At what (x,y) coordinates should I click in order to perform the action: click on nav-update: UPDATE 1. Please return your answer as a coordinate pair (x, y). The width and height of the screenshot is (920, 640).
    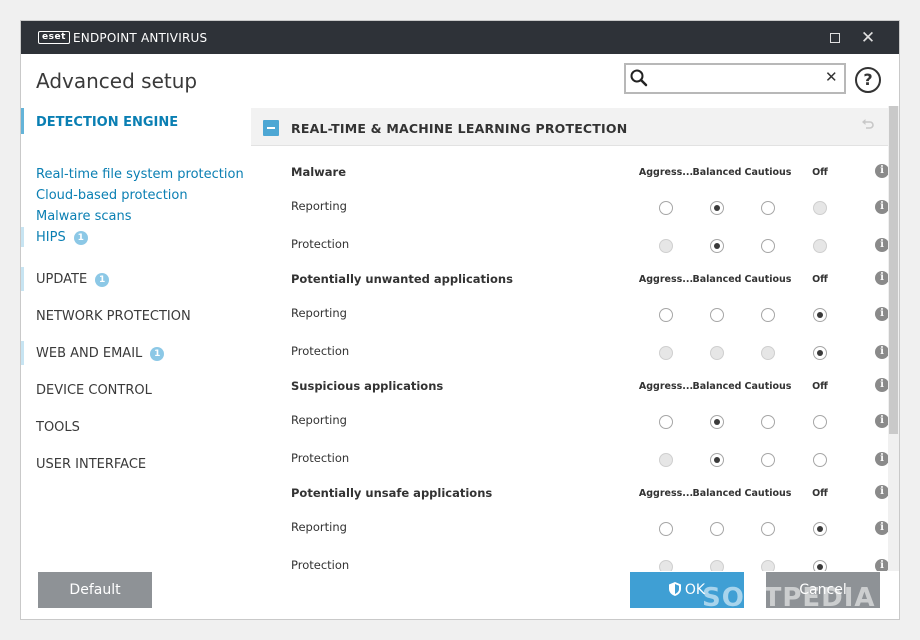
    Looking at the image, I should click on (73, 279).